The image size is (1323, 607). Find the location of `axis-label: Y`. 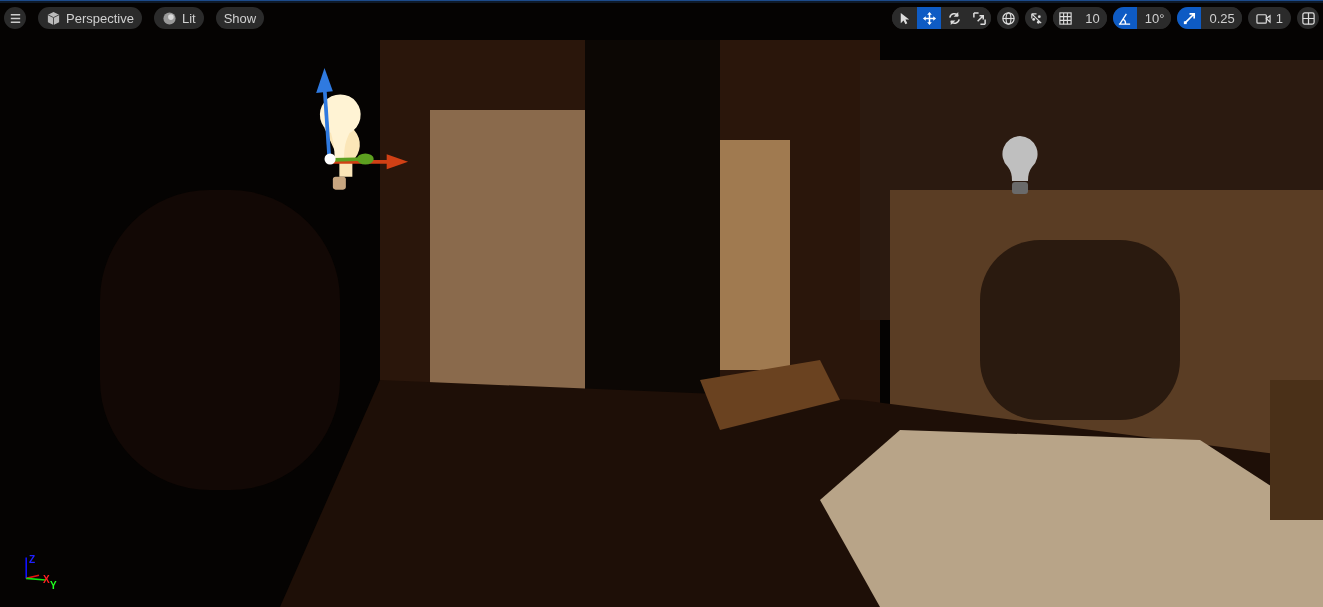

axis-label: Y is located at coordinates (53, 585).